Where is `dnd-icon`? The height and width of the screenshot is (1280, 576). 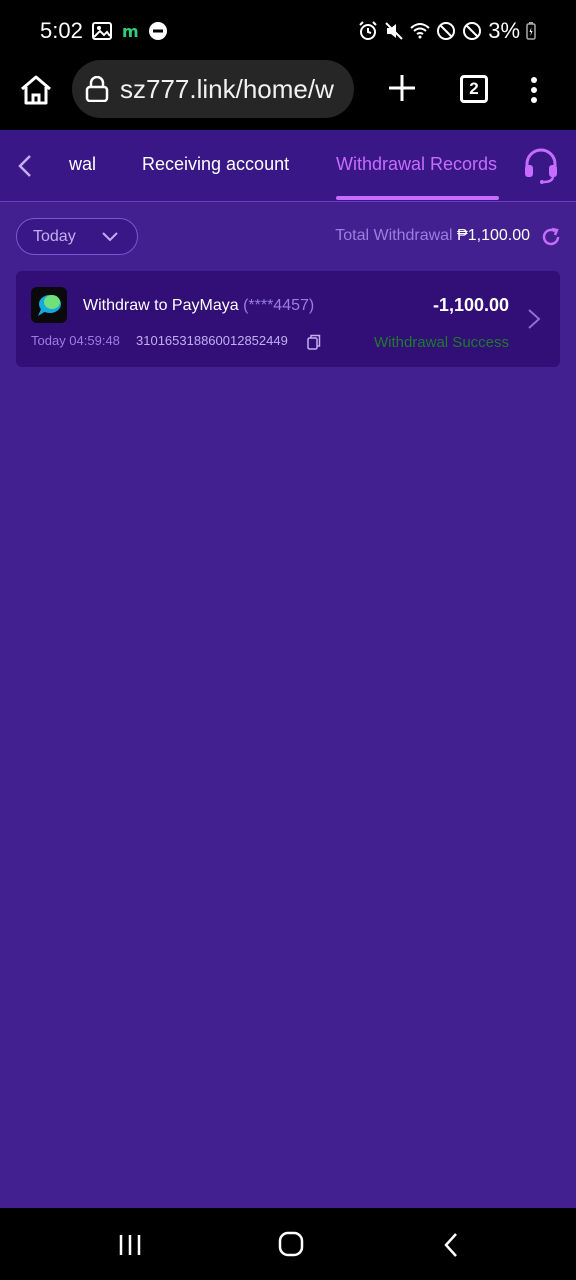
dnd-icon is located at coordinates (158, 31).